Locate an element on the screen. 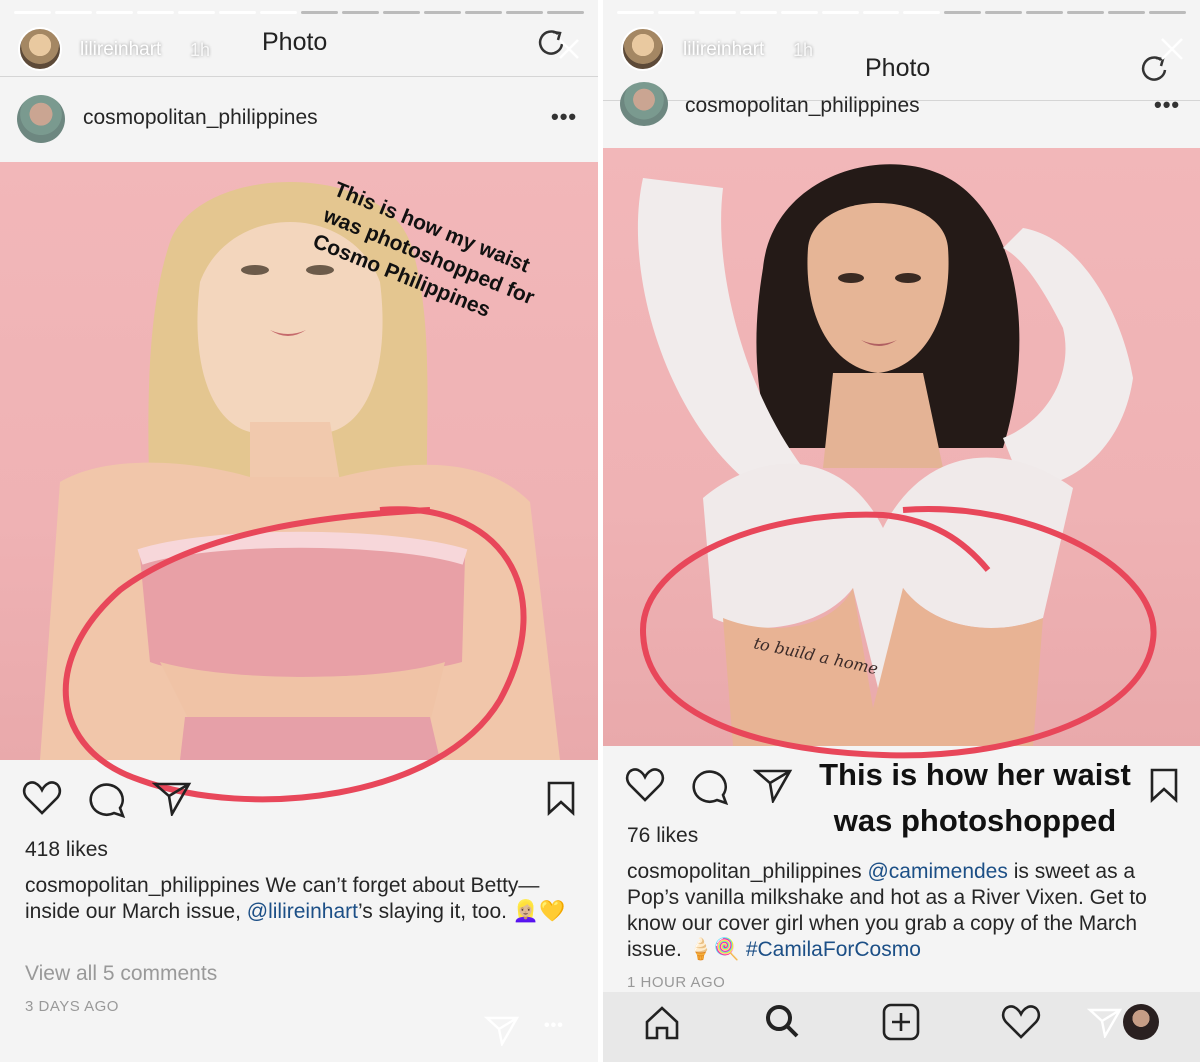 The image size is (1200, 1062). caption-emoji: 👱🏼‍♀️💛 is located at coordinates (539, 911).